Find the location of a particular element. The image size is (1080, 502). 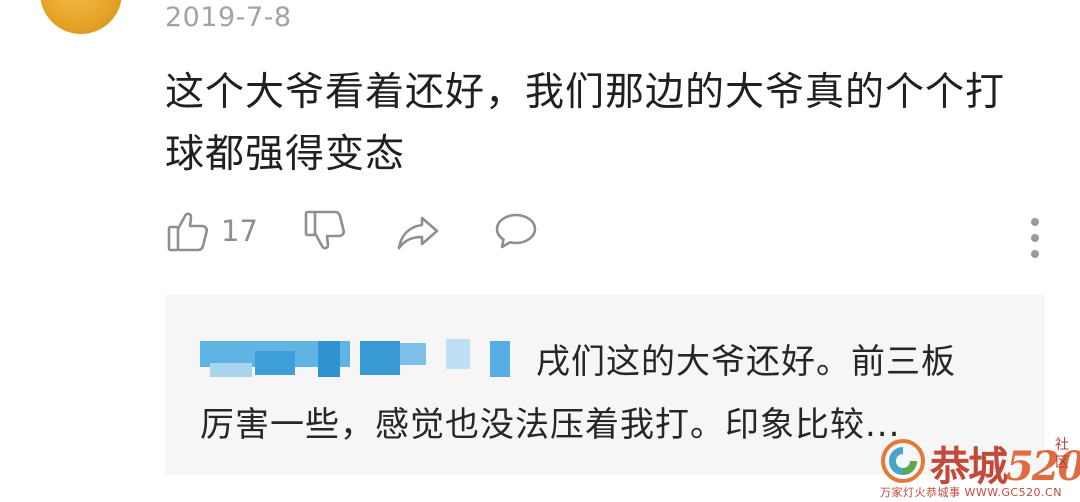

more-options-button is located at coordinates (1035, 238).